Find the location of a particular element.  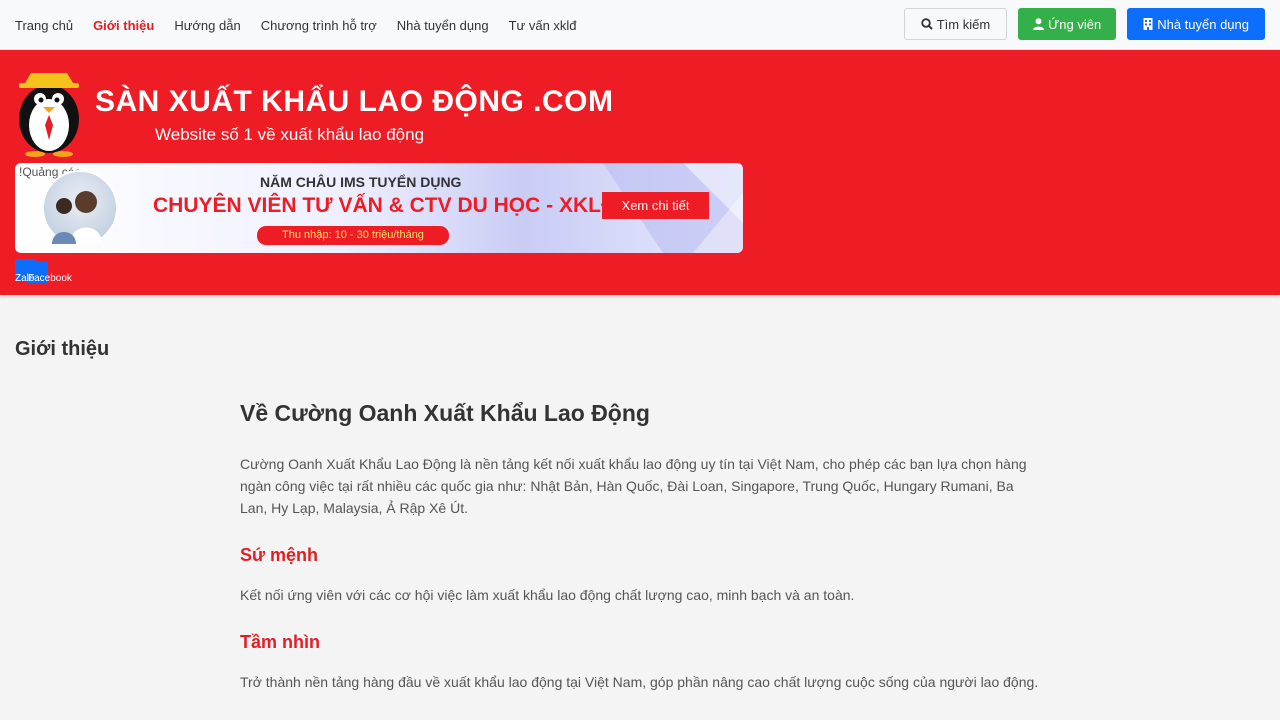

vision-title: Tầm nhìn is located at coordinates (280, 642).